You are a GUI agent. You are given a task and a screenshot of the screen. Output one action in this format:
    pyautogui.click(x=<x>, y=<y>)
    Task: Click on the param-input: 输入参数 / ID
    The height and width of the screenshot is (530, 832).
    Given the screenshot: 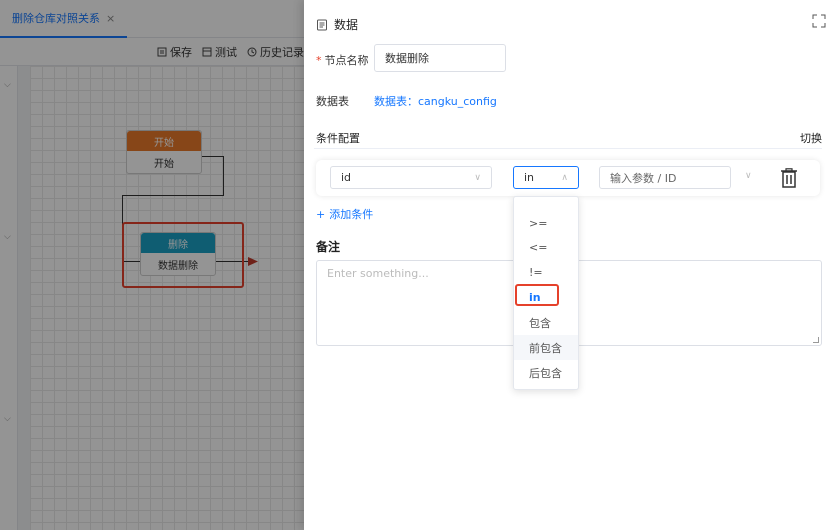 What is the action you would take?
    pyautogui.click(x=665, y=177)
    